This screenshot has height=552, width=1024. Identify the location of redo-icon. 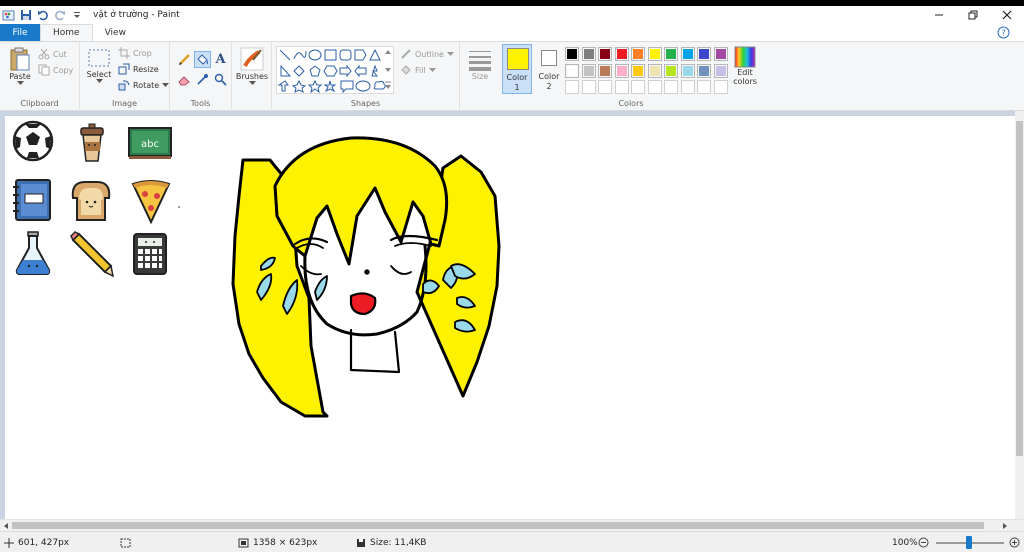
(59, 15).